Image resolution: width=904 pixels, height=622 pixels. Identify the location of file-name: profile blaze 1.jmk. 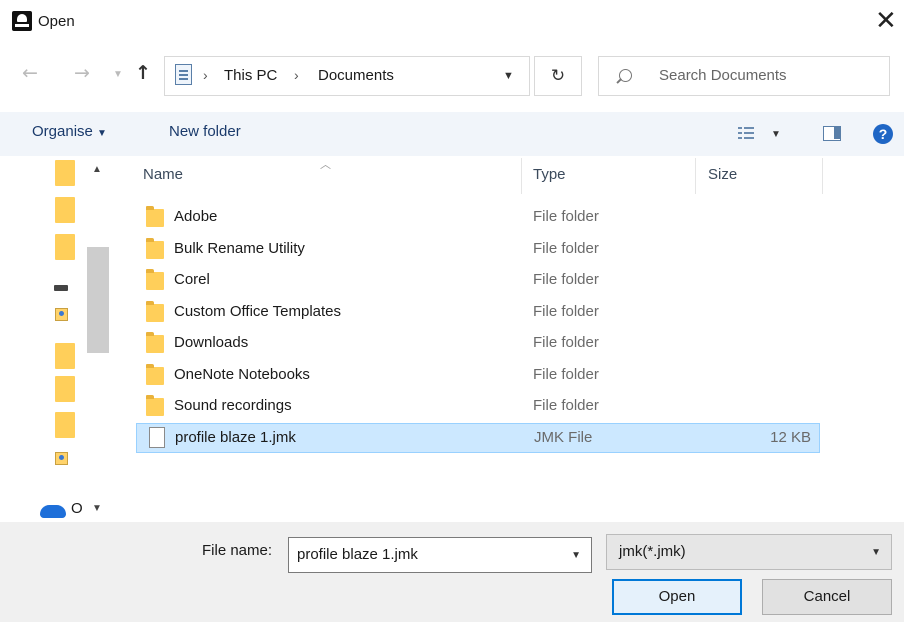
(235, 437).